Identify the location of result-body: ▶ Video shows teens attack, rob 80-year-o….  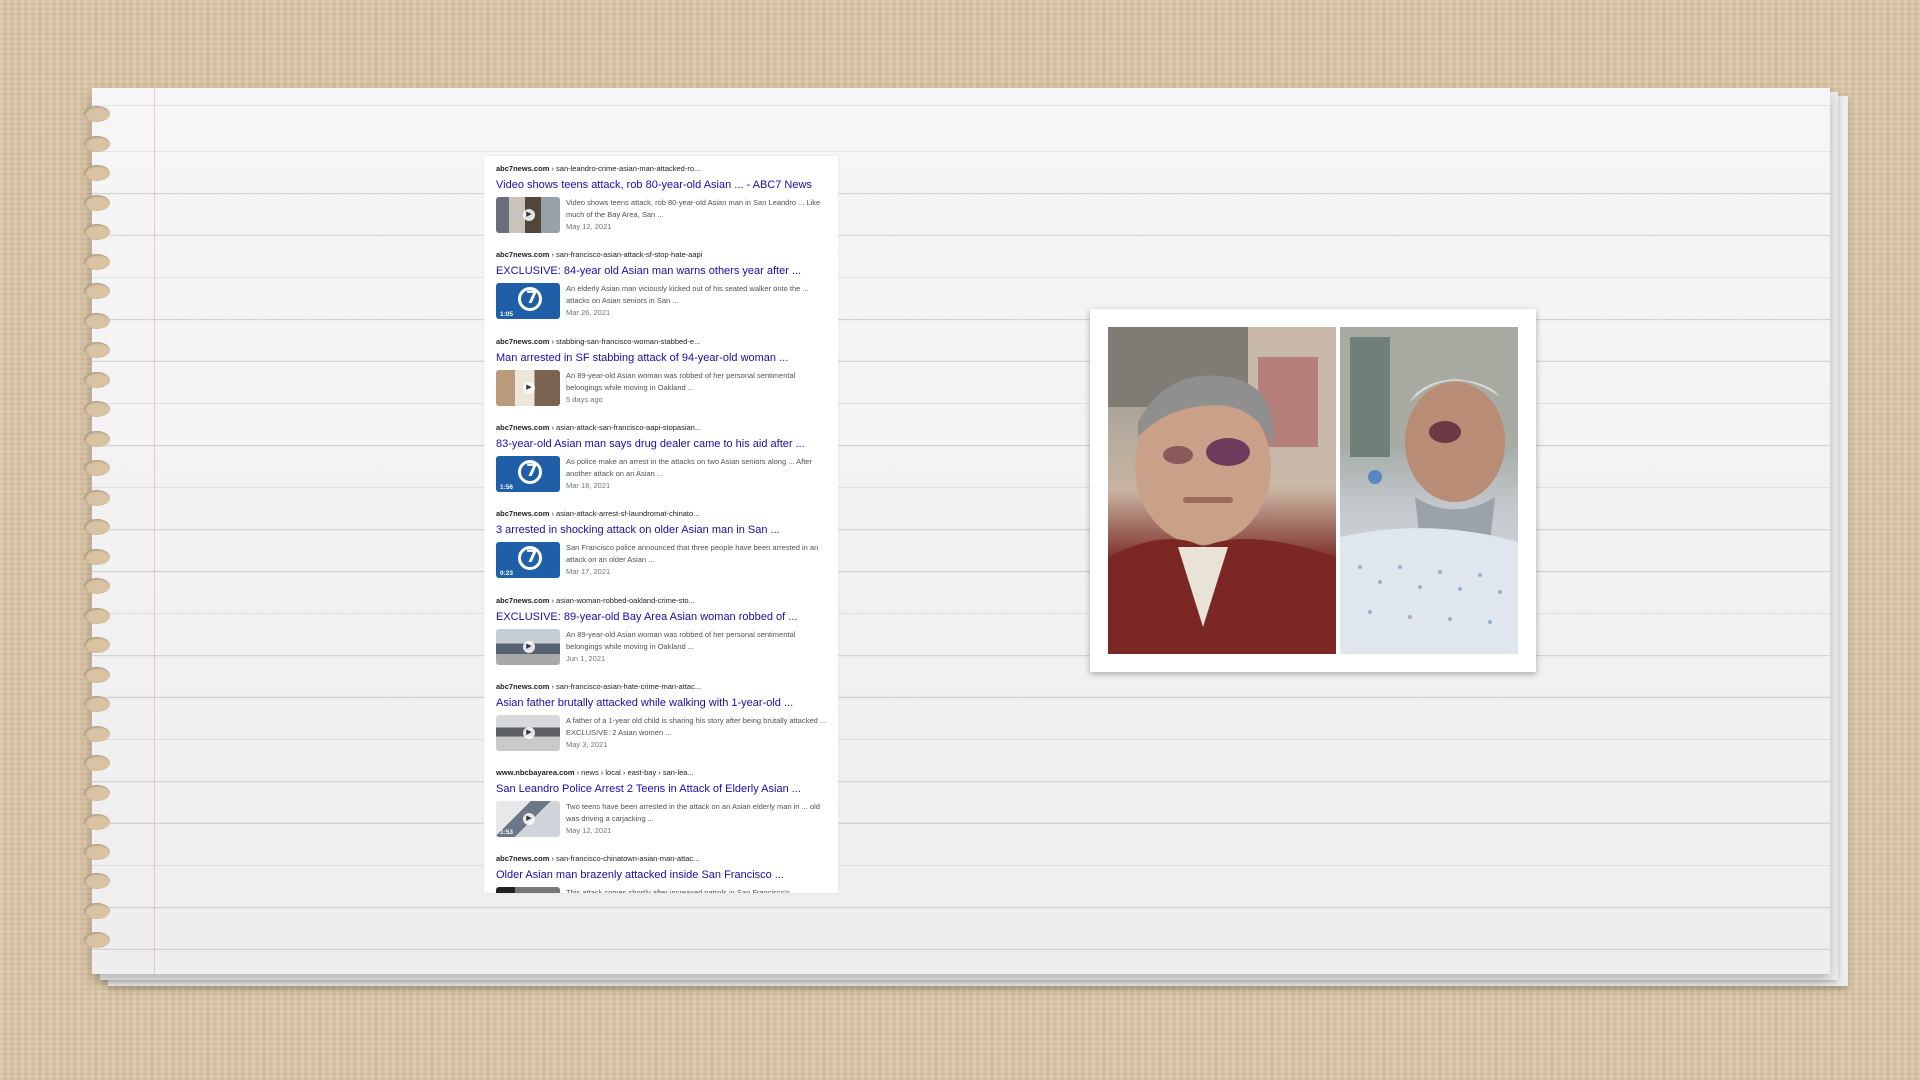
(663, 216).